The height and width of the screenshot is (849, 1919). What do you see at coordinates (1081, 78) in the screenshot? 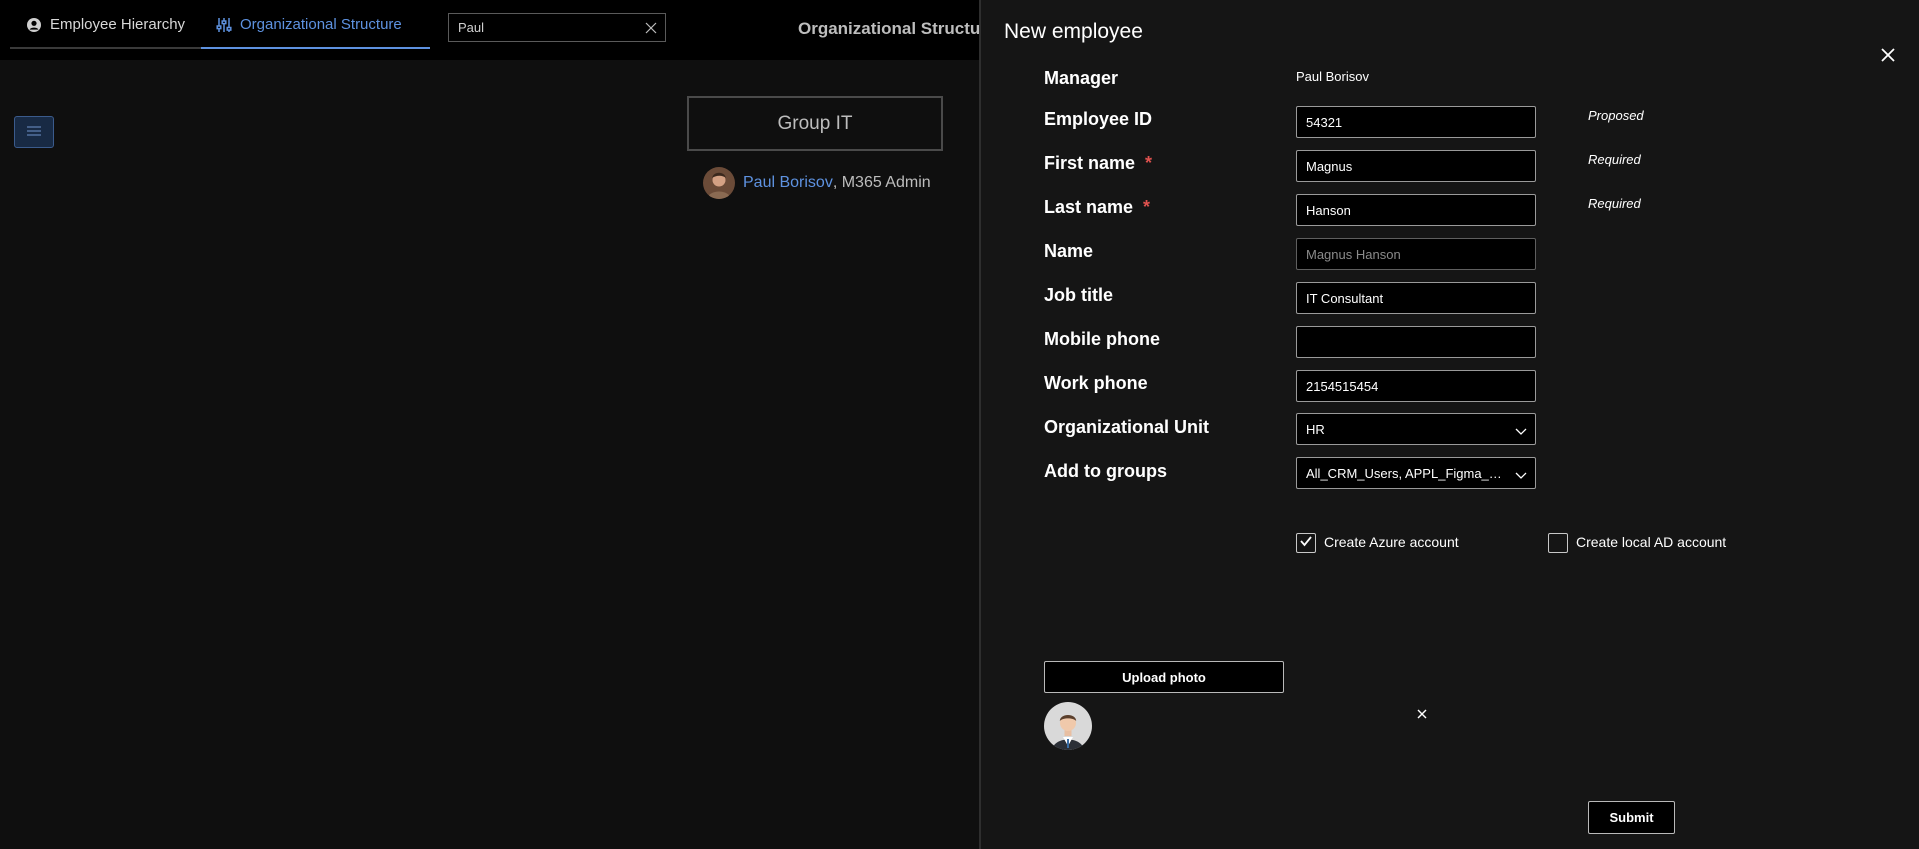
I see `manager-label: Manager` at bounding box center [1081, 78].